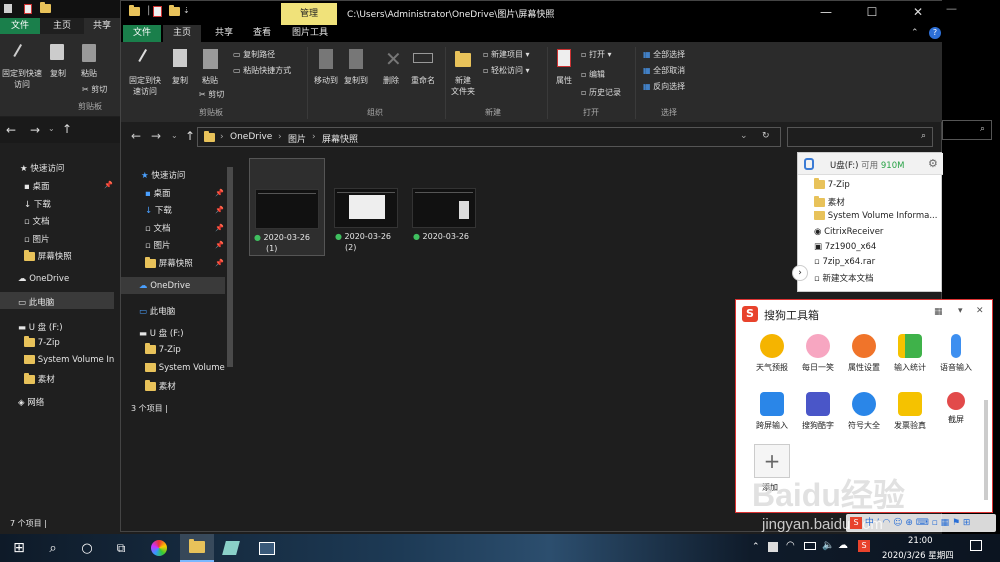 Image resolution: width=1000 pixels, height=562 pixels. What do you see at coordinates (161, 333) in the screenshot?
I see `nav-udisk: ▬ U 盘 (F:)` at bounding box center [161, 333].